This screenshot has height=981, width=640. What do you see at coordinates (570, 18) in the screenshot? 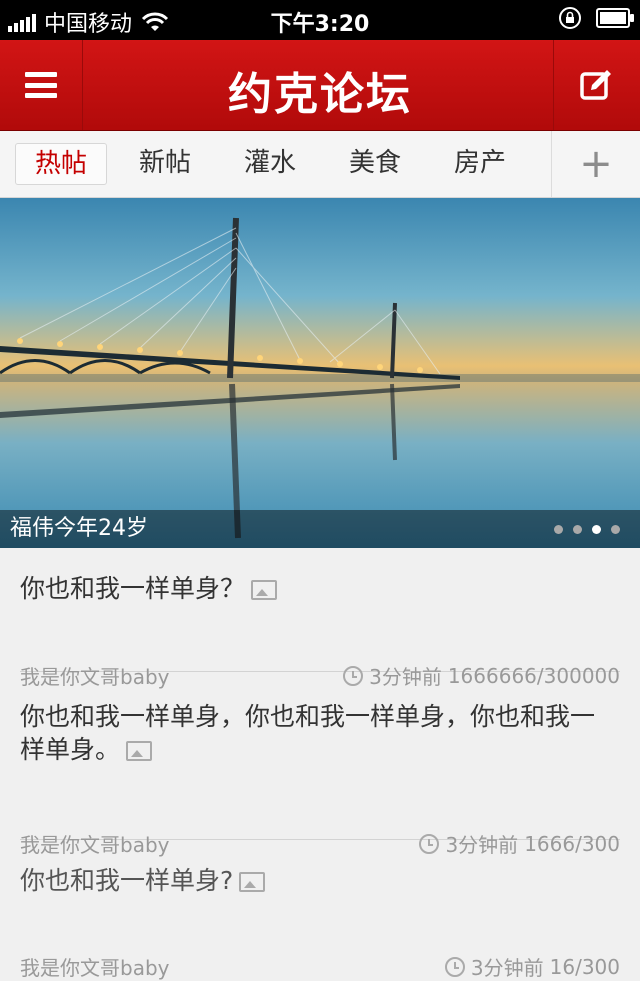
I see `rotation-lock-icon` at bounding box center [570, 18].